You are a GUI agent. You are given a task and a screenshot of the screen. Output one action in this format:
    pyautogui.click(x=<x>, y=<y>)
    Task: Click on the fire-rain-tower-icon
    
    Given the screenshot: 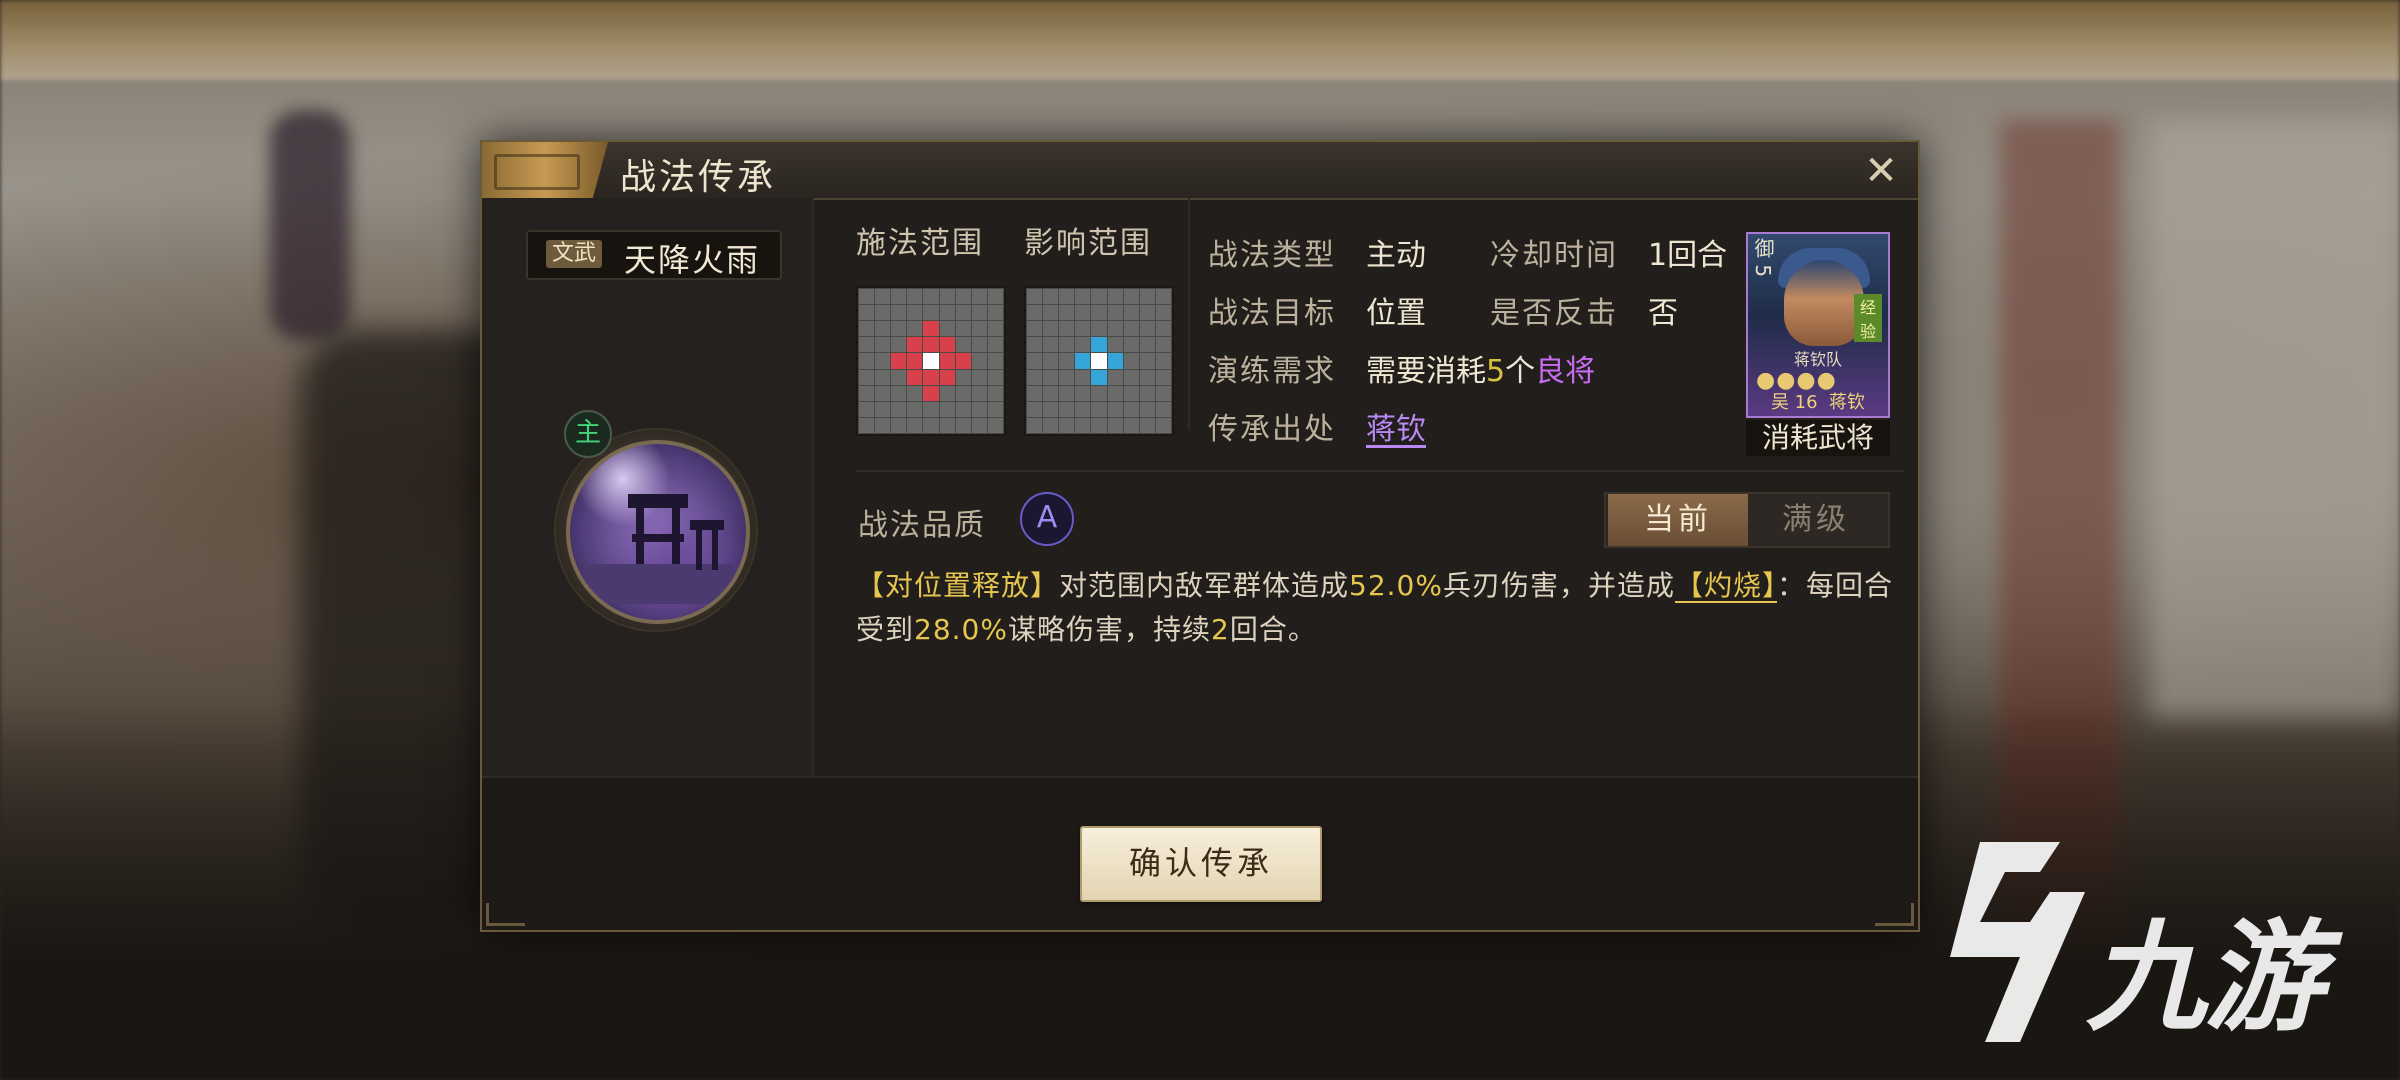 What is the action you would take?
    pyautogui.click(x=658, y=532)
    